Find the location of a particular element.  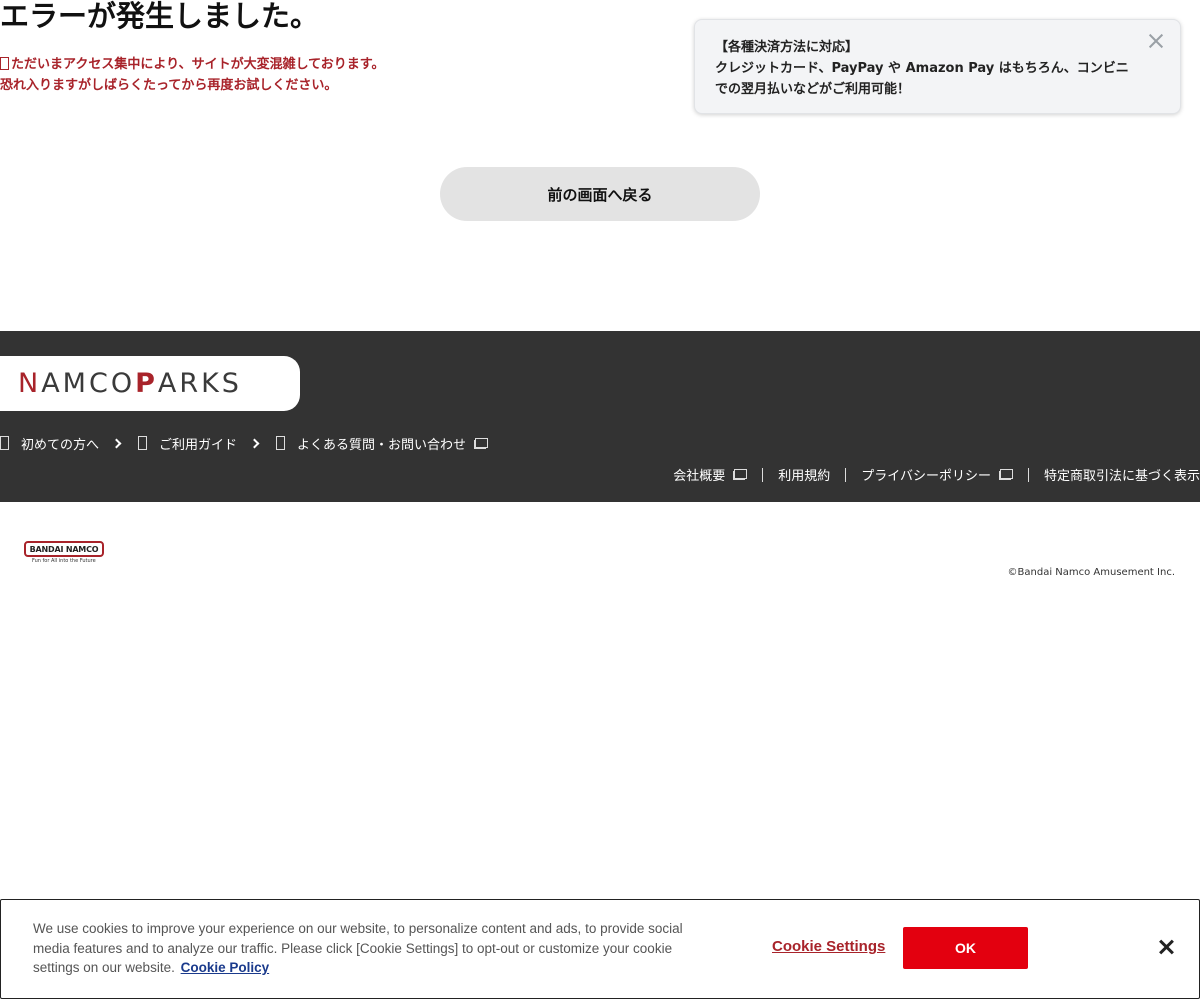

footer-nav-label: よくある質問・お問い合わせ is located at coordinates (382, 445).